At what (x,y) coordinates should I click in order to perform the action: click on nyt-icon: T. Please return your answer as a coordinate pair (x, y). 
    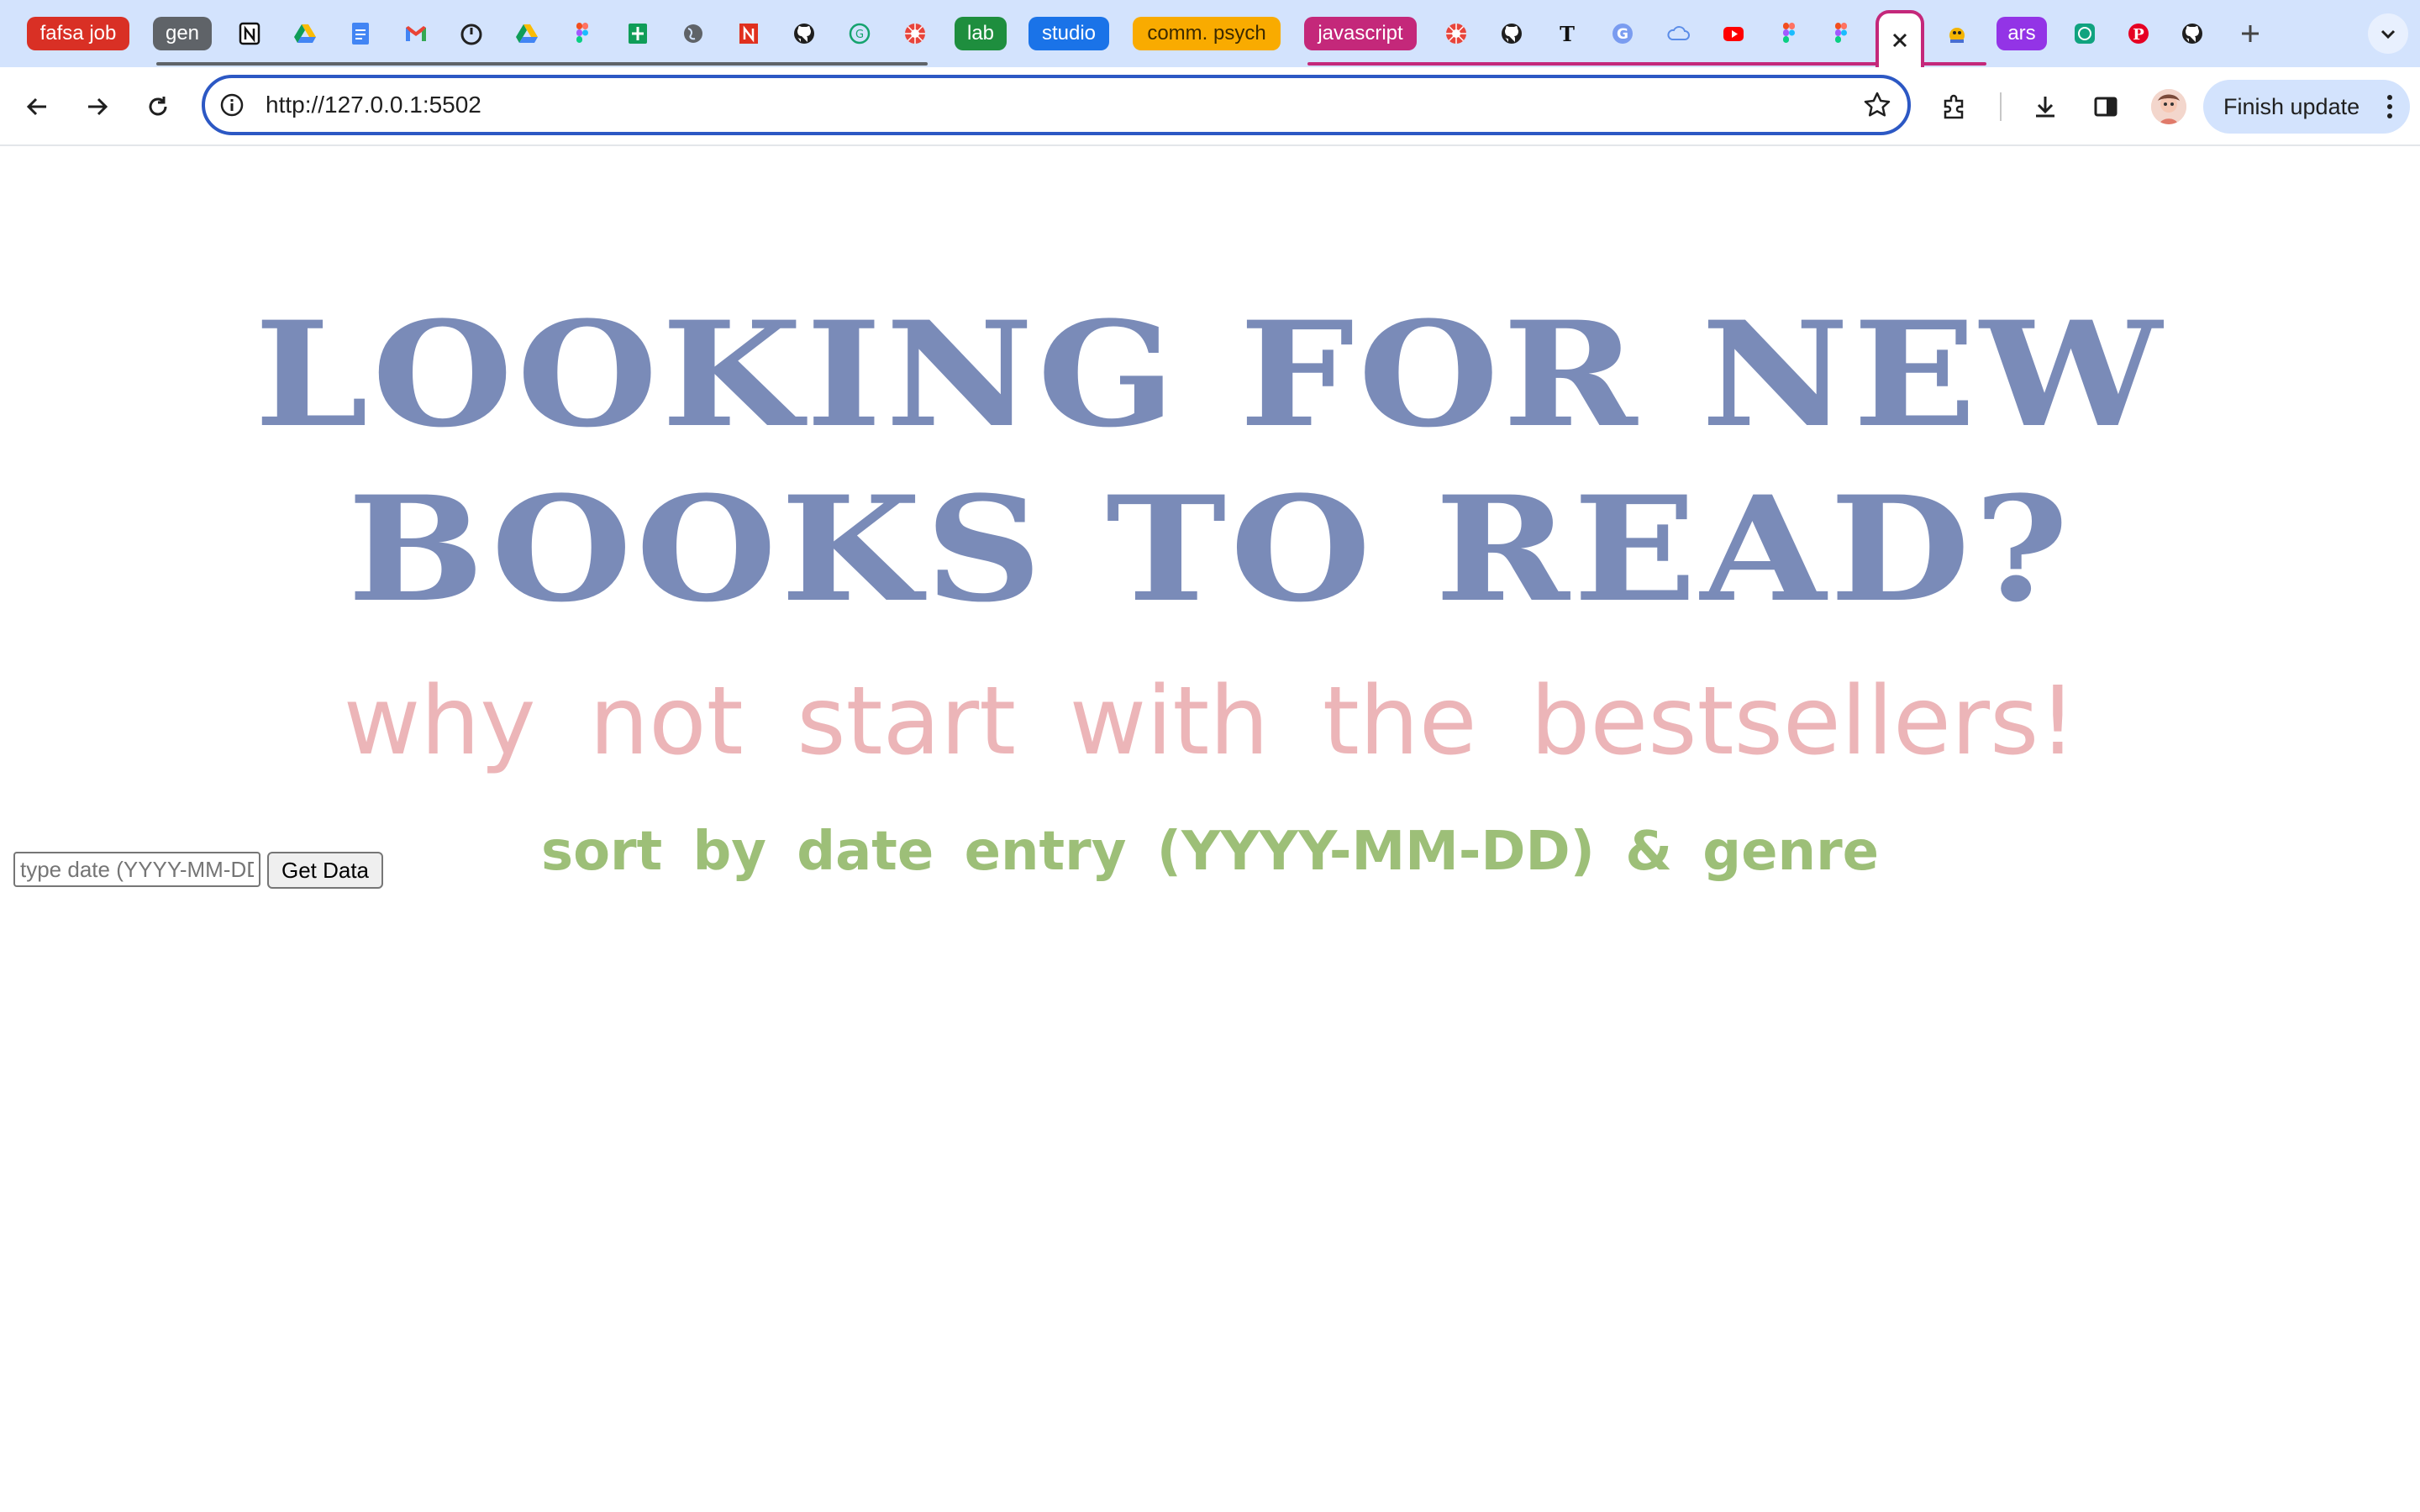
    Looking at the image, I should click on (1567, 34).